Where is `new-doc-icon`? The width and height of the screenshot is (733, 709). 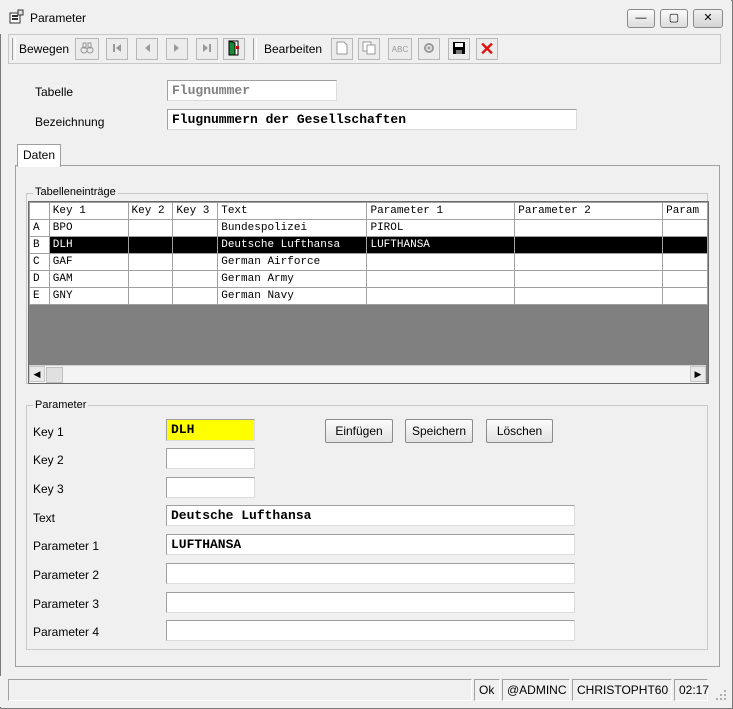
new-doc-icon is located at coordinates (342, 49).